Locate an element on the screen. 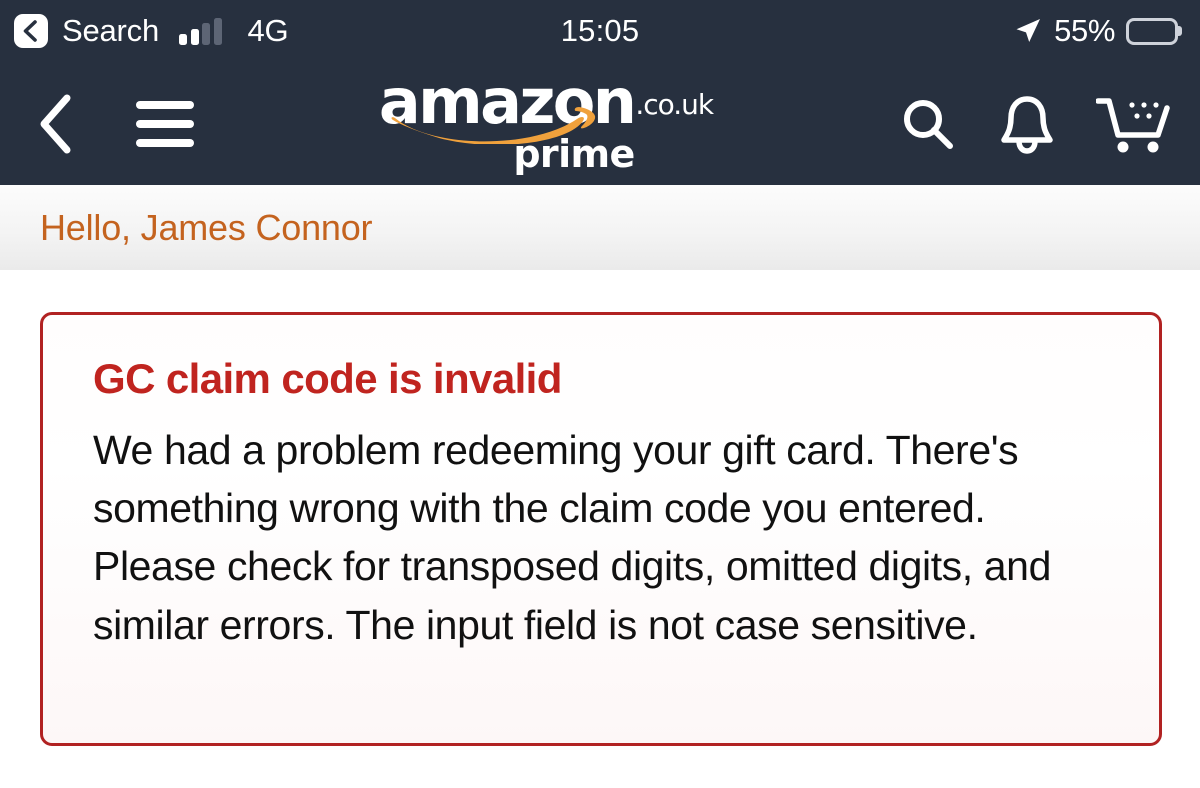  nav-back-button is located at coordinates (57, 124).